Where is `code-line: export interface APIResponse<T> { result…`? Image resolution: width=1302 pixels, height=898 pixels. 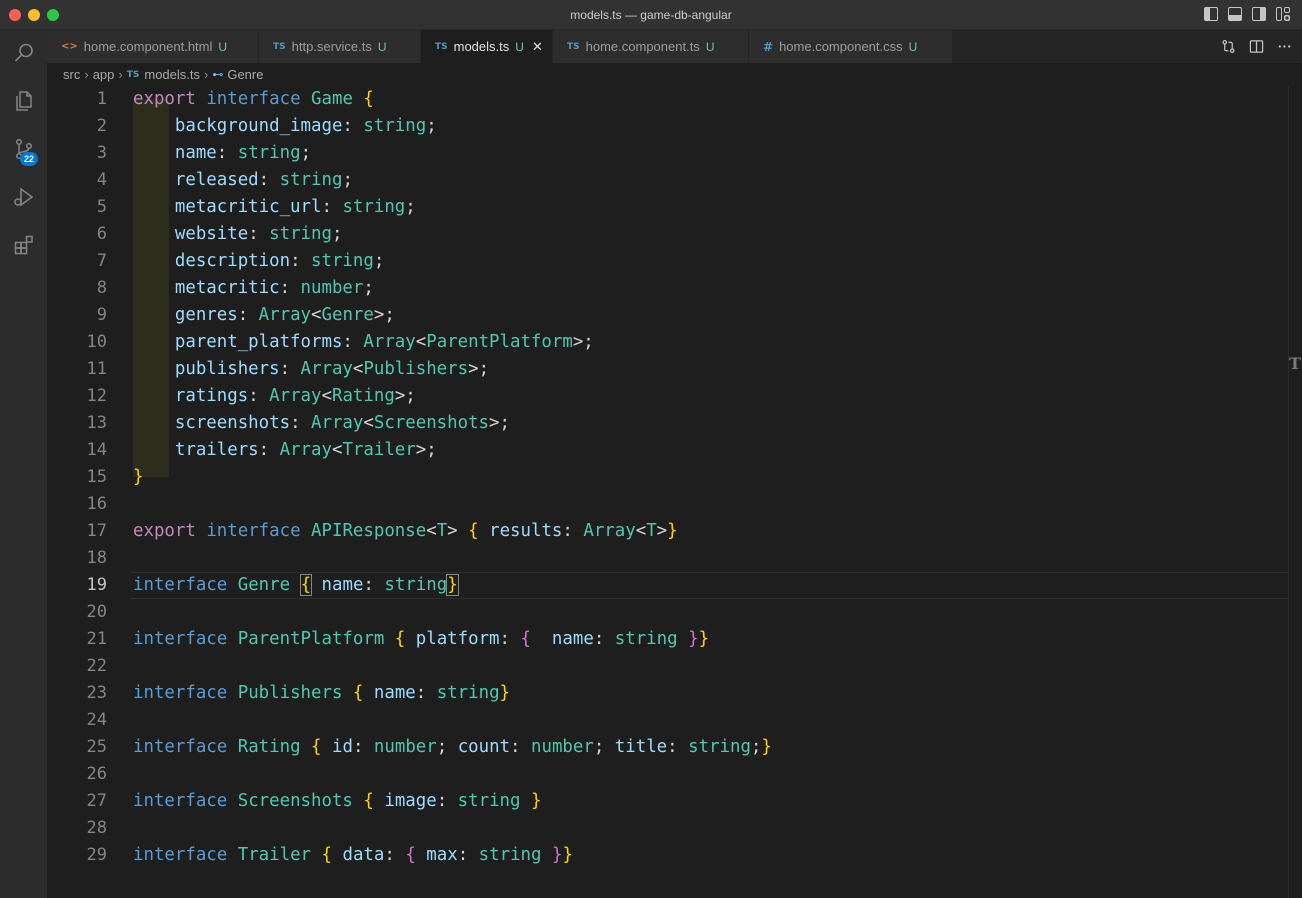 code-line: export interface APIResponse<T> { result… is located at coordinates (405, 531).